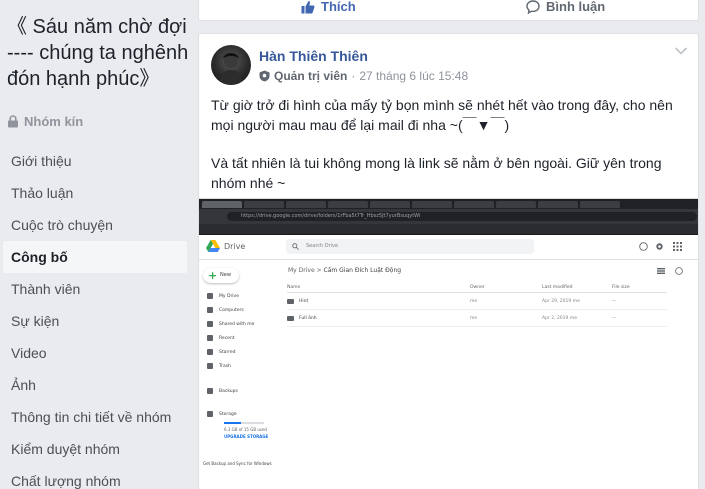 The image size is (705, 489). I want to click on admin-badge-icon, so click(264, 76).